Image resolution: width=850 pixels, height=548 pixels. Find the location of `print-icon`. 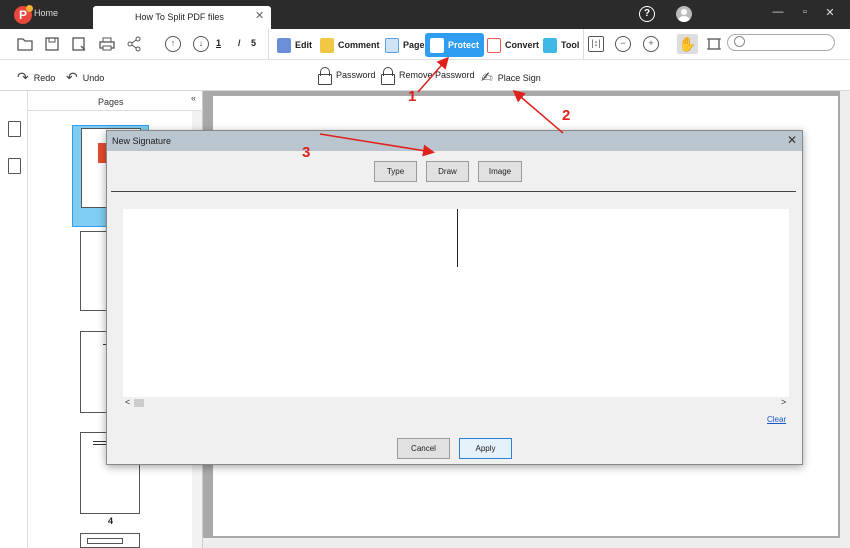

print-icon is located at coordinates (107, 44).